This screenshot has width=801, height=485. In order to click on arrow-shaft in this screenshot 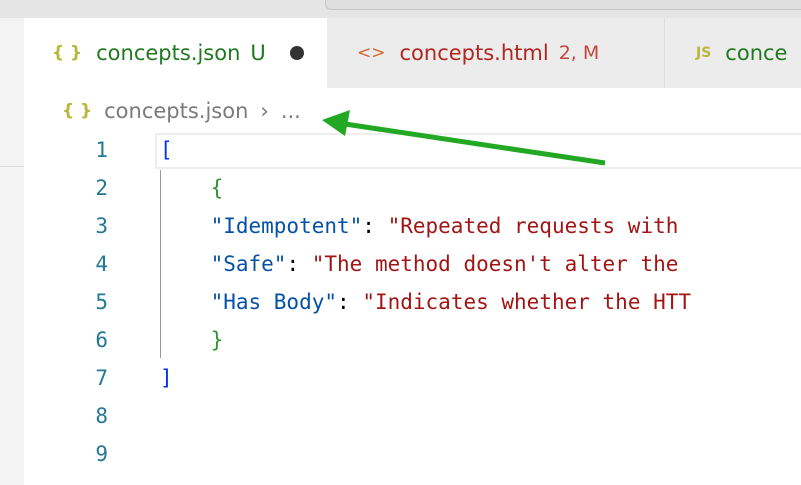, I will do `click(475, 143)`.